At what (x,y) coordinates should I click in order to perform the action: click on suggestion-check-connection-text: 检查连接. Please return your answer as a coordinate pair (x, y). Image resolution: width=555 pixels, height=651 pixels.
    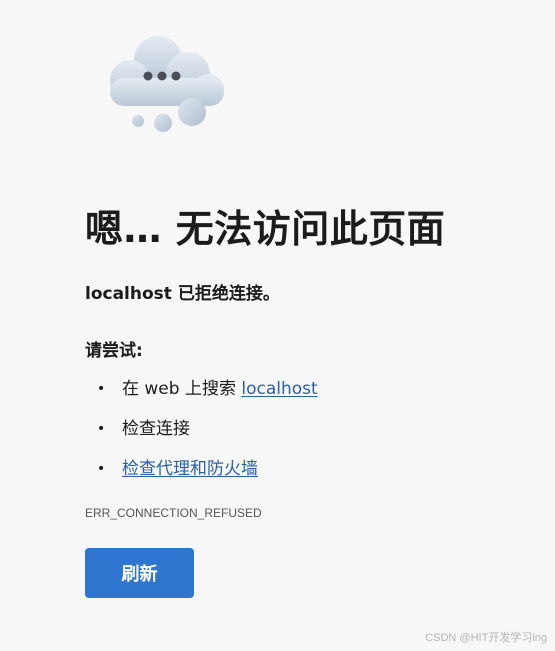
    Looking at the image, I should click on (156, 429).